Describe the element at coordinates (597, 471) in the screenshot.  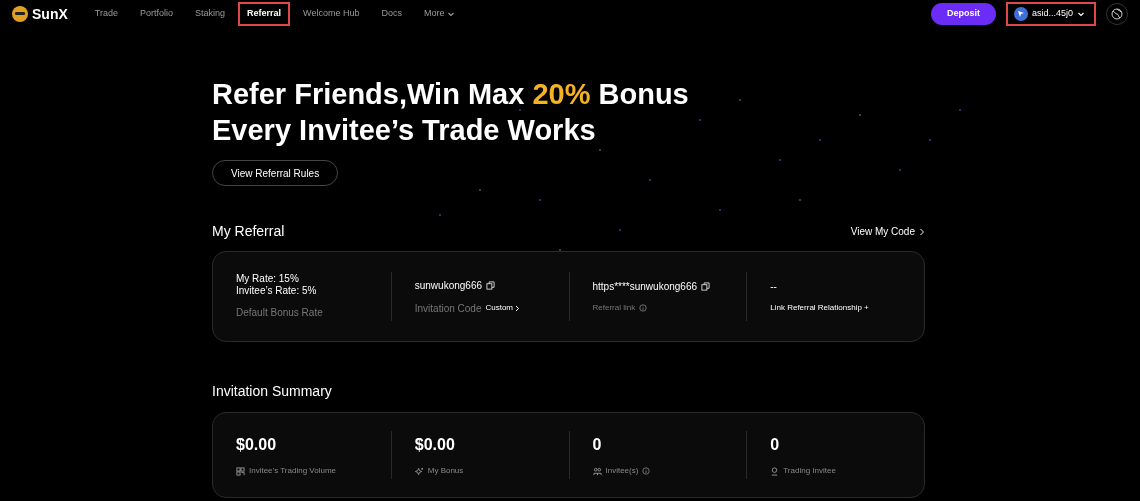
I see `people-icon` at that location.